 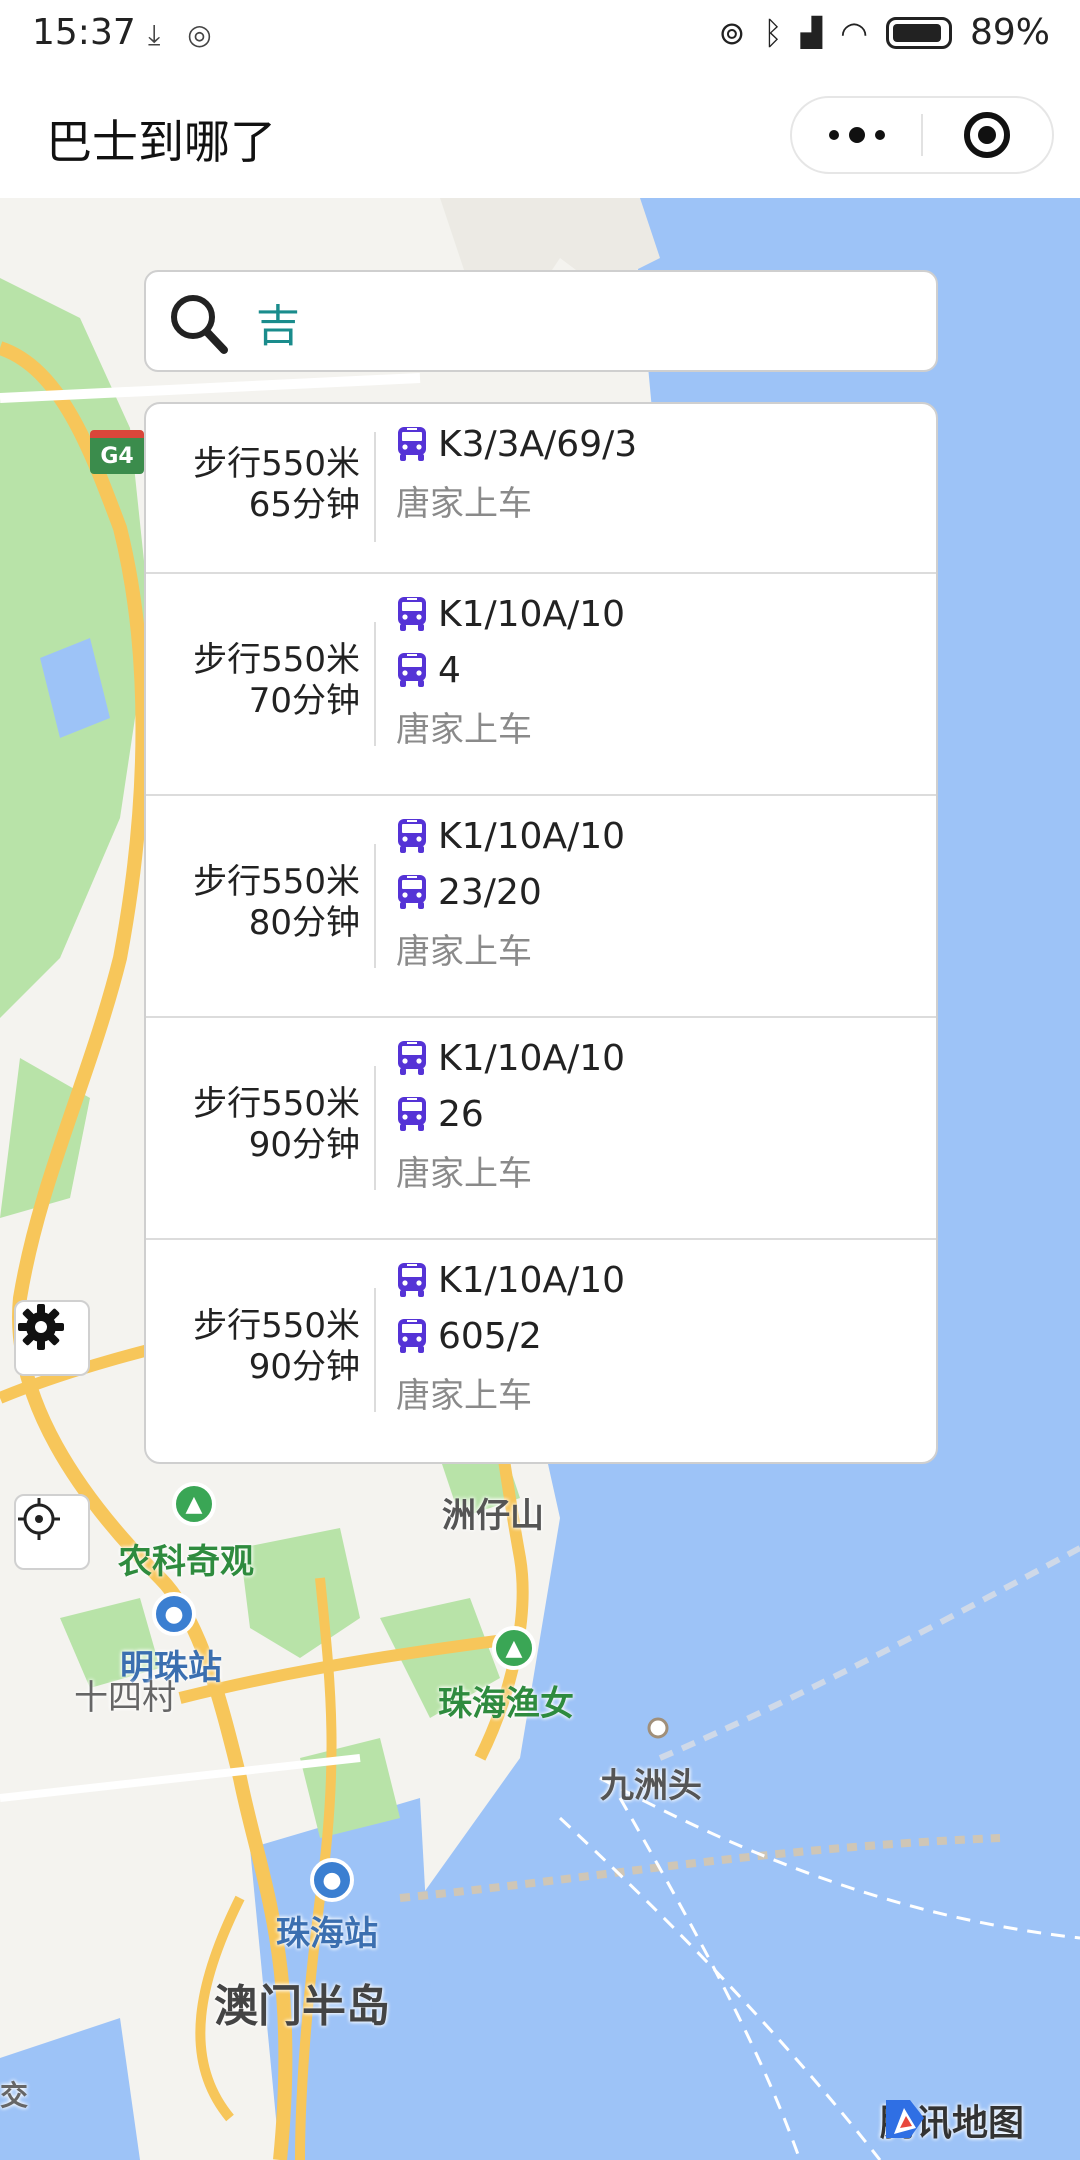 What do you see at coordinates (304, 701) in the screenshot?
I see `trip-duration: 70分钟` at bounding box center [304, 701].